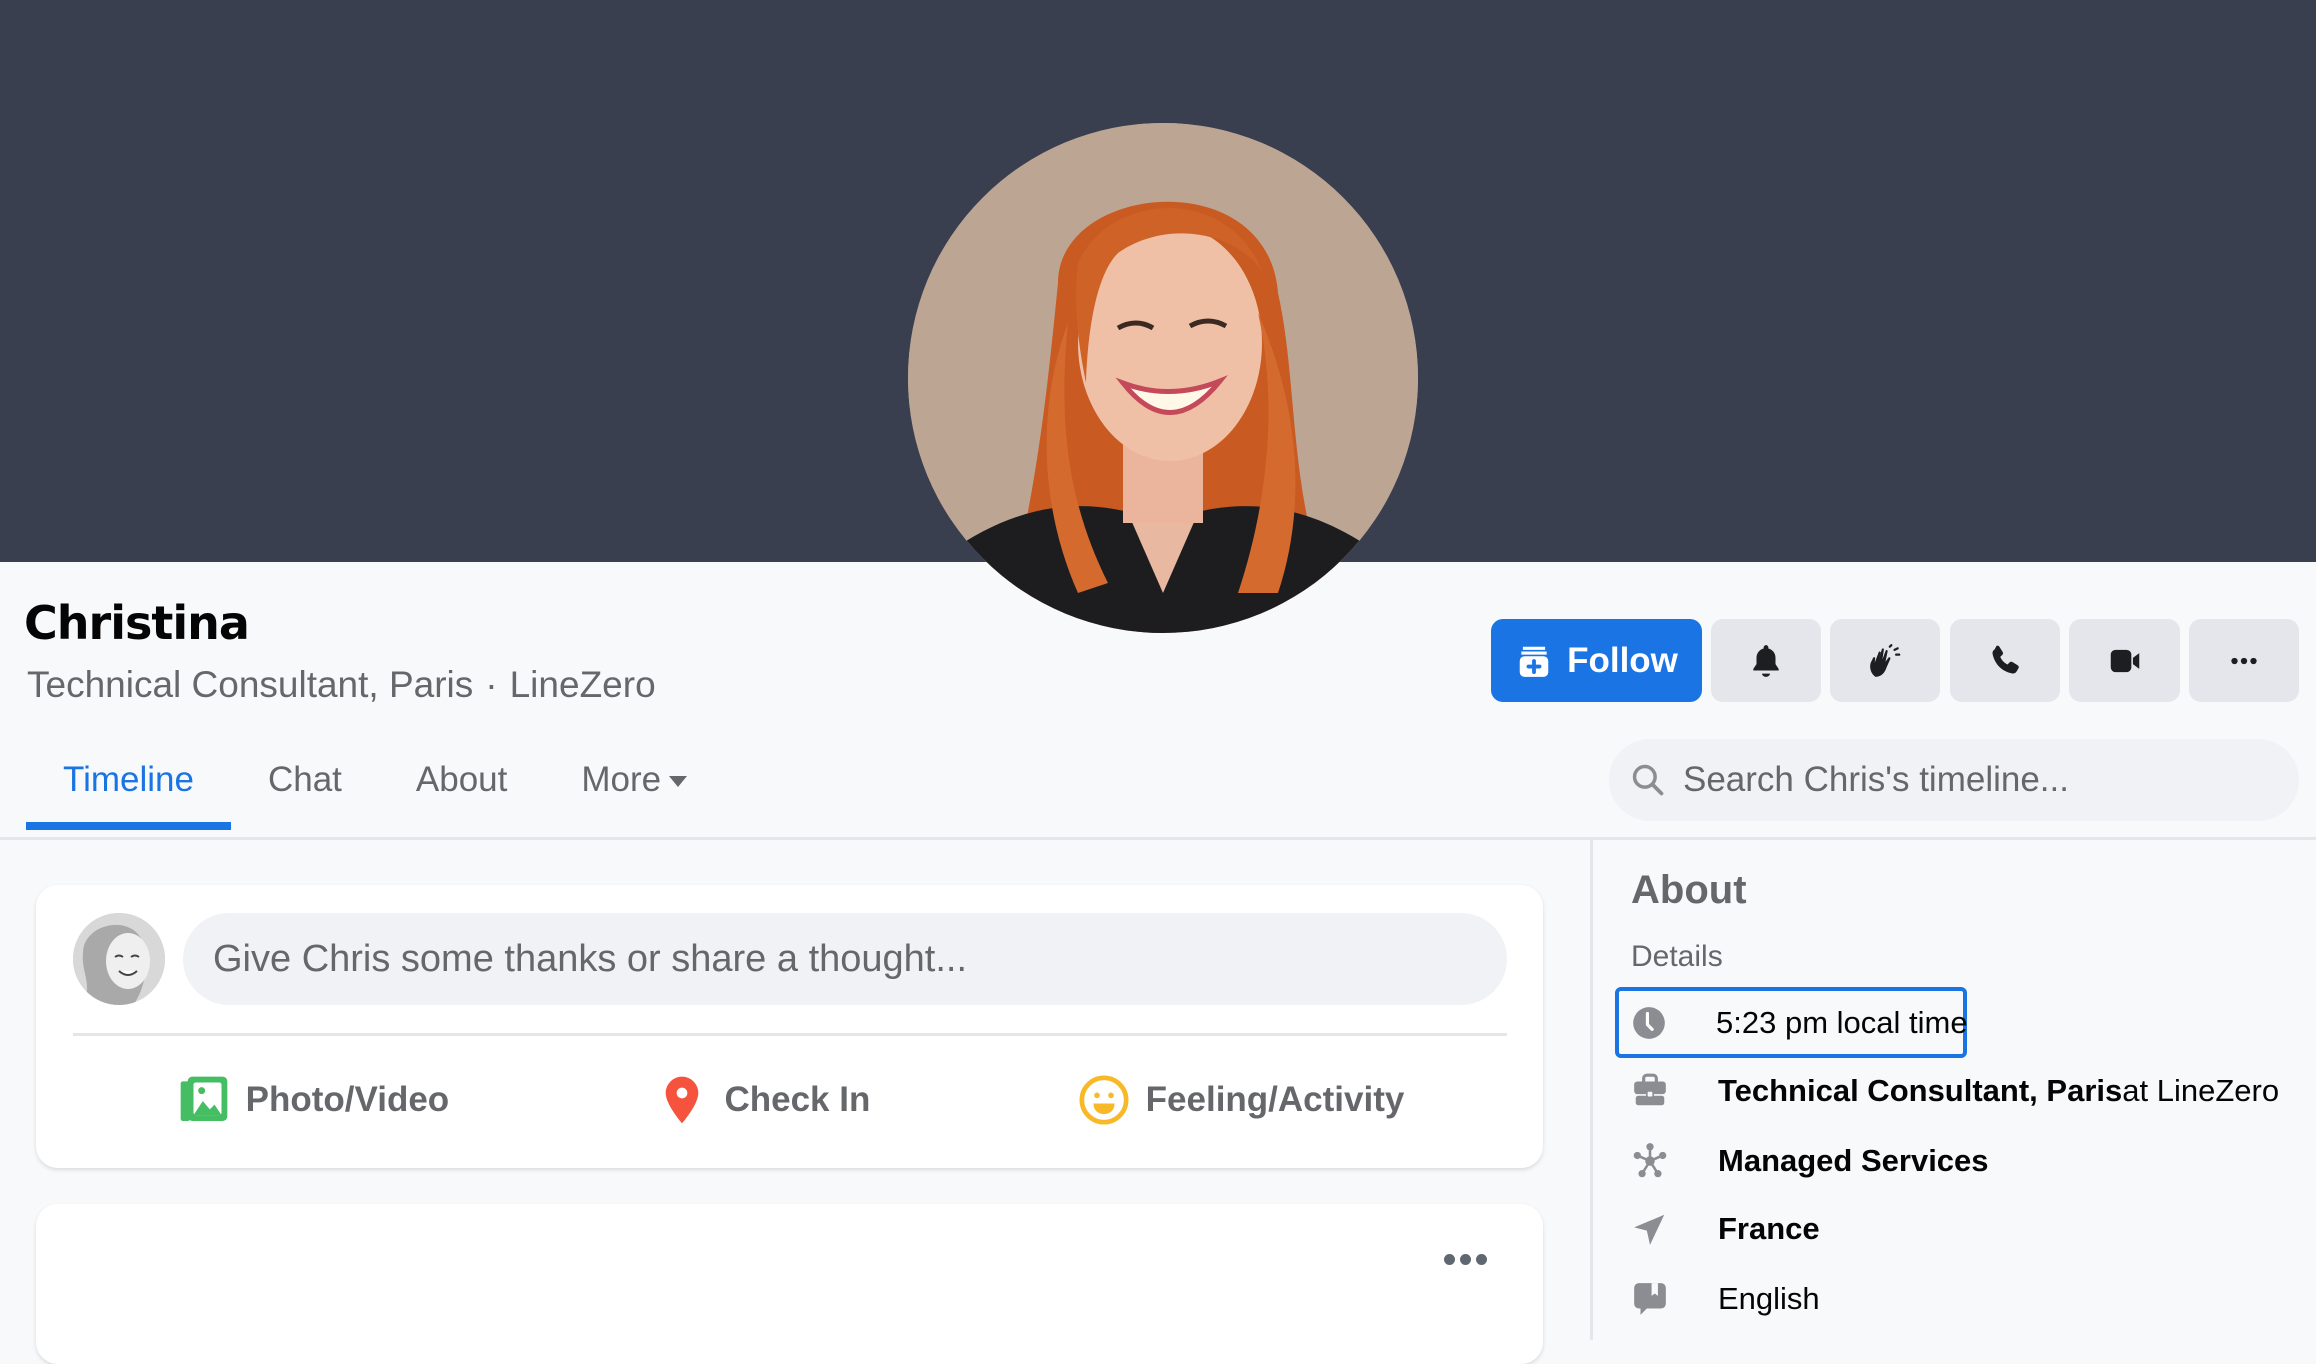 The height and width of the screenshot is (1364, 2316). I want to click on photo-video-label: Photo/Video, so click(347, 1099).